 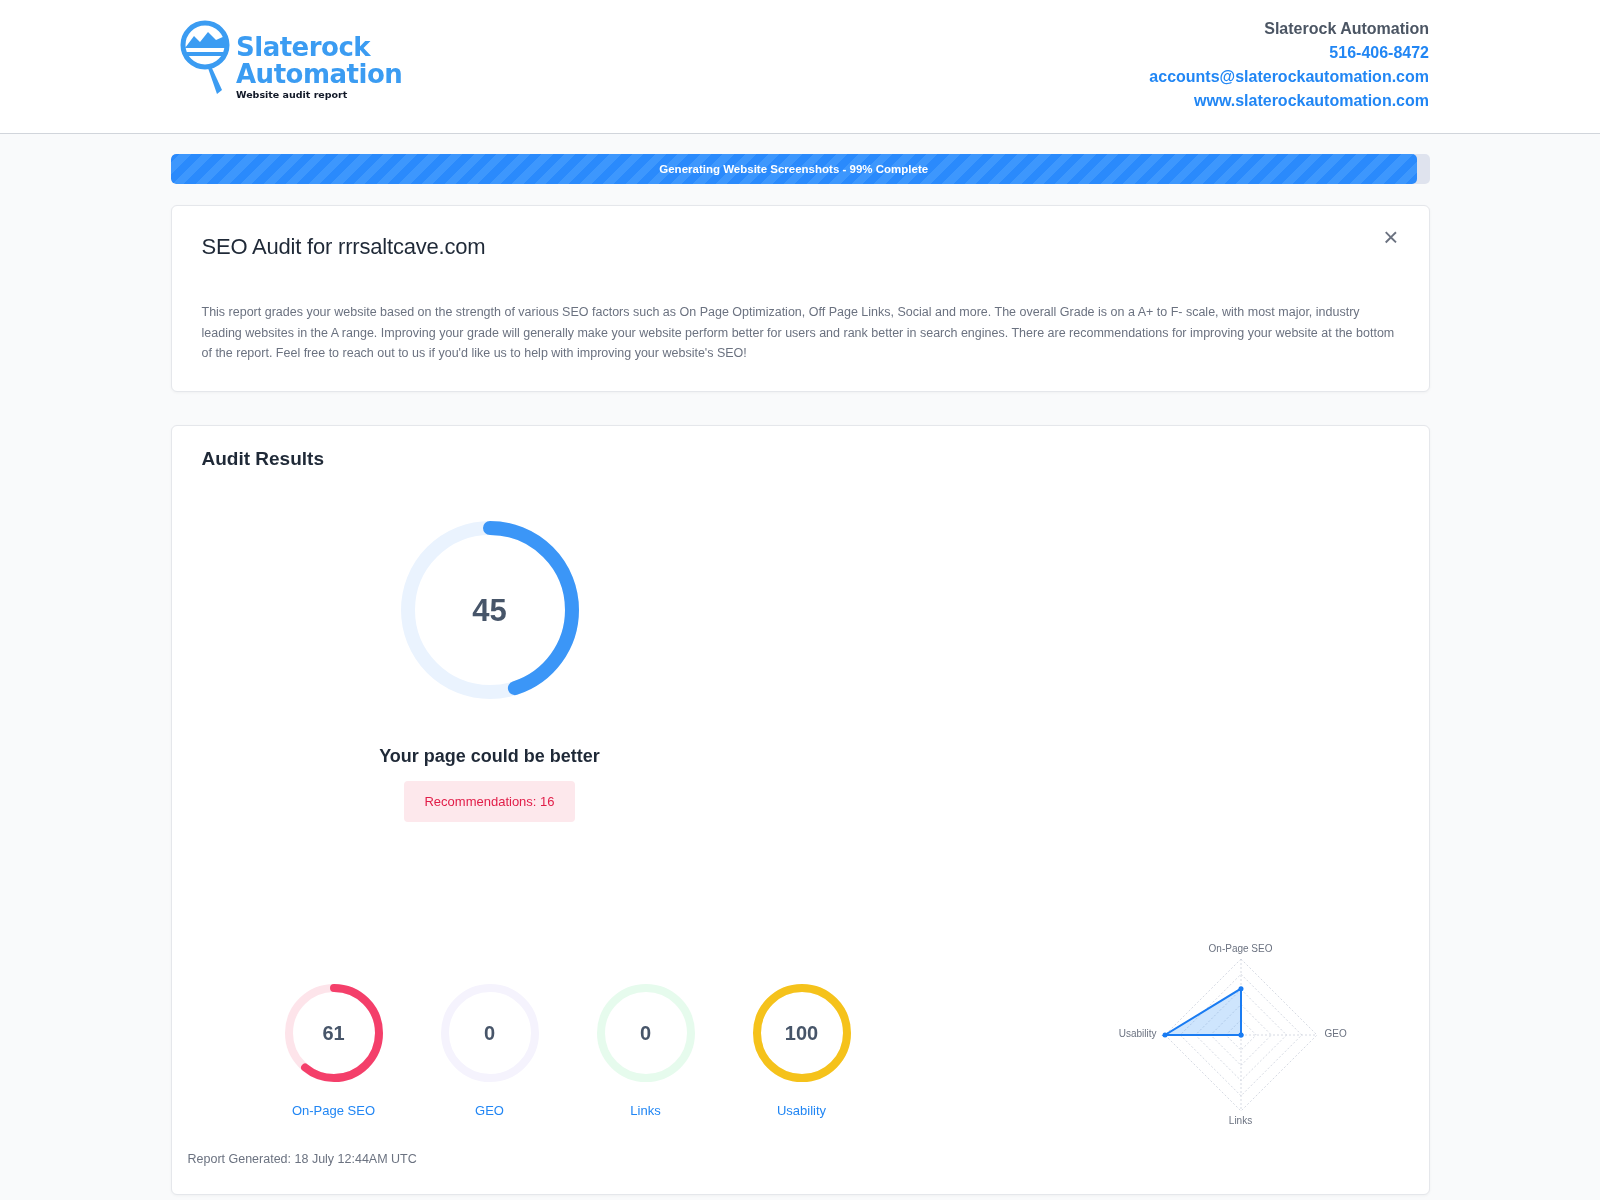 I want to click on category-score: 61, so click(x=333, y=1032).